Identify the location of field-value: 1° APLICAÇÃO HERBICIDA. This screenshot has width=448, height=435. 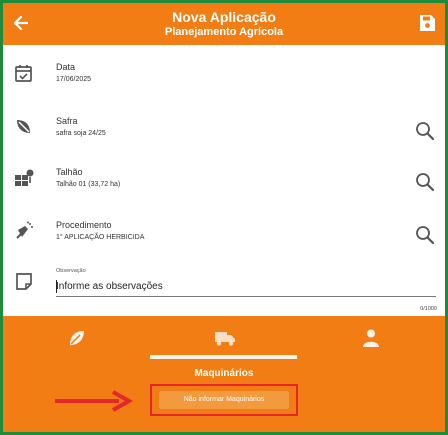
(100, 237).